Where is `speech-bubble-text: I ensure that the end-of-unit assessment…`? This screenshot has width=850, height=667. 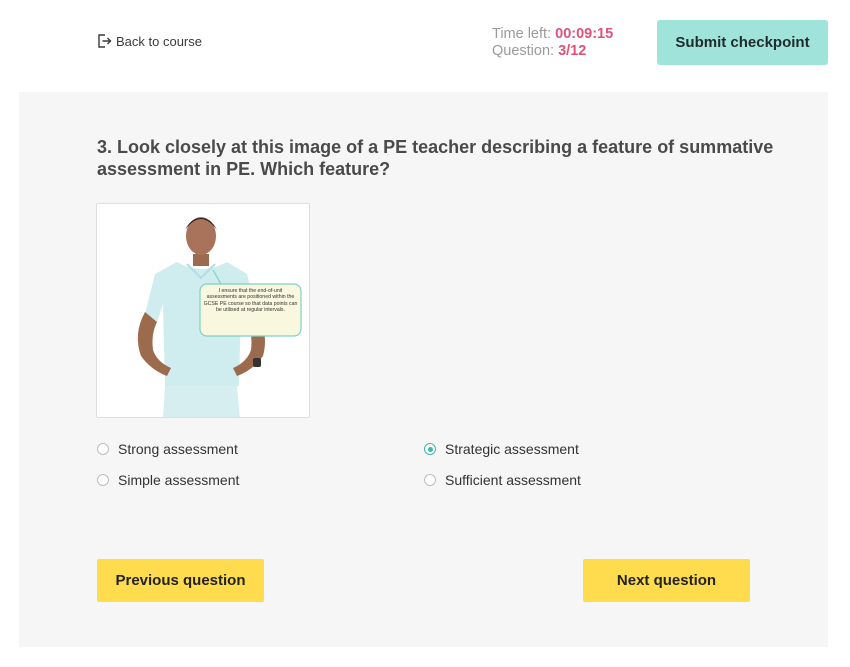 speech-bubble-text: I ensure that the end-of-unit assessment… is located at coordinates (250, 301).